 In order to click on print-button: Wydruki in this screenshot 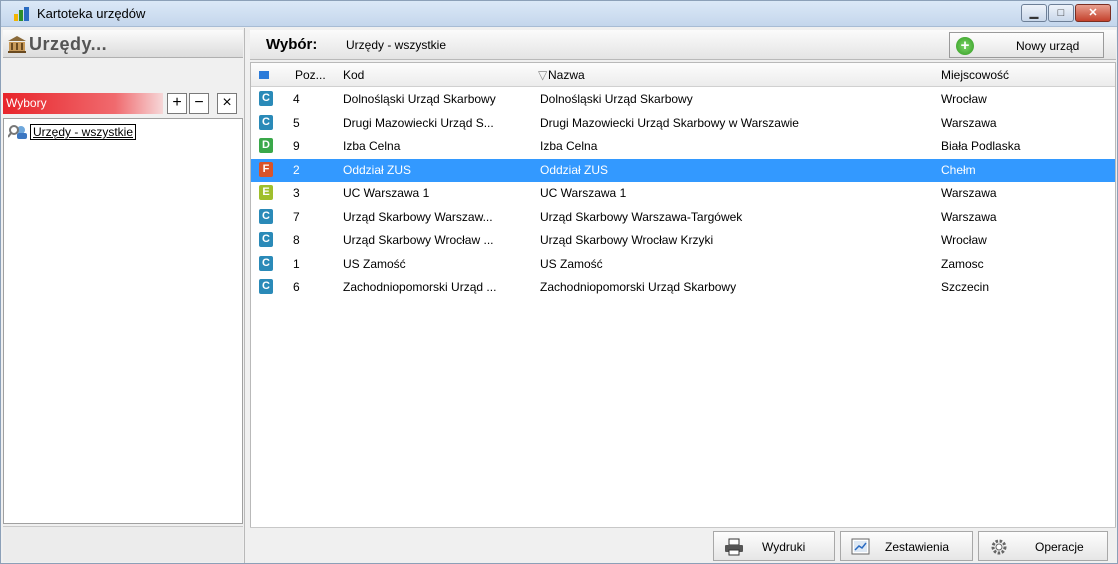, I will do `click(774, 546)`.